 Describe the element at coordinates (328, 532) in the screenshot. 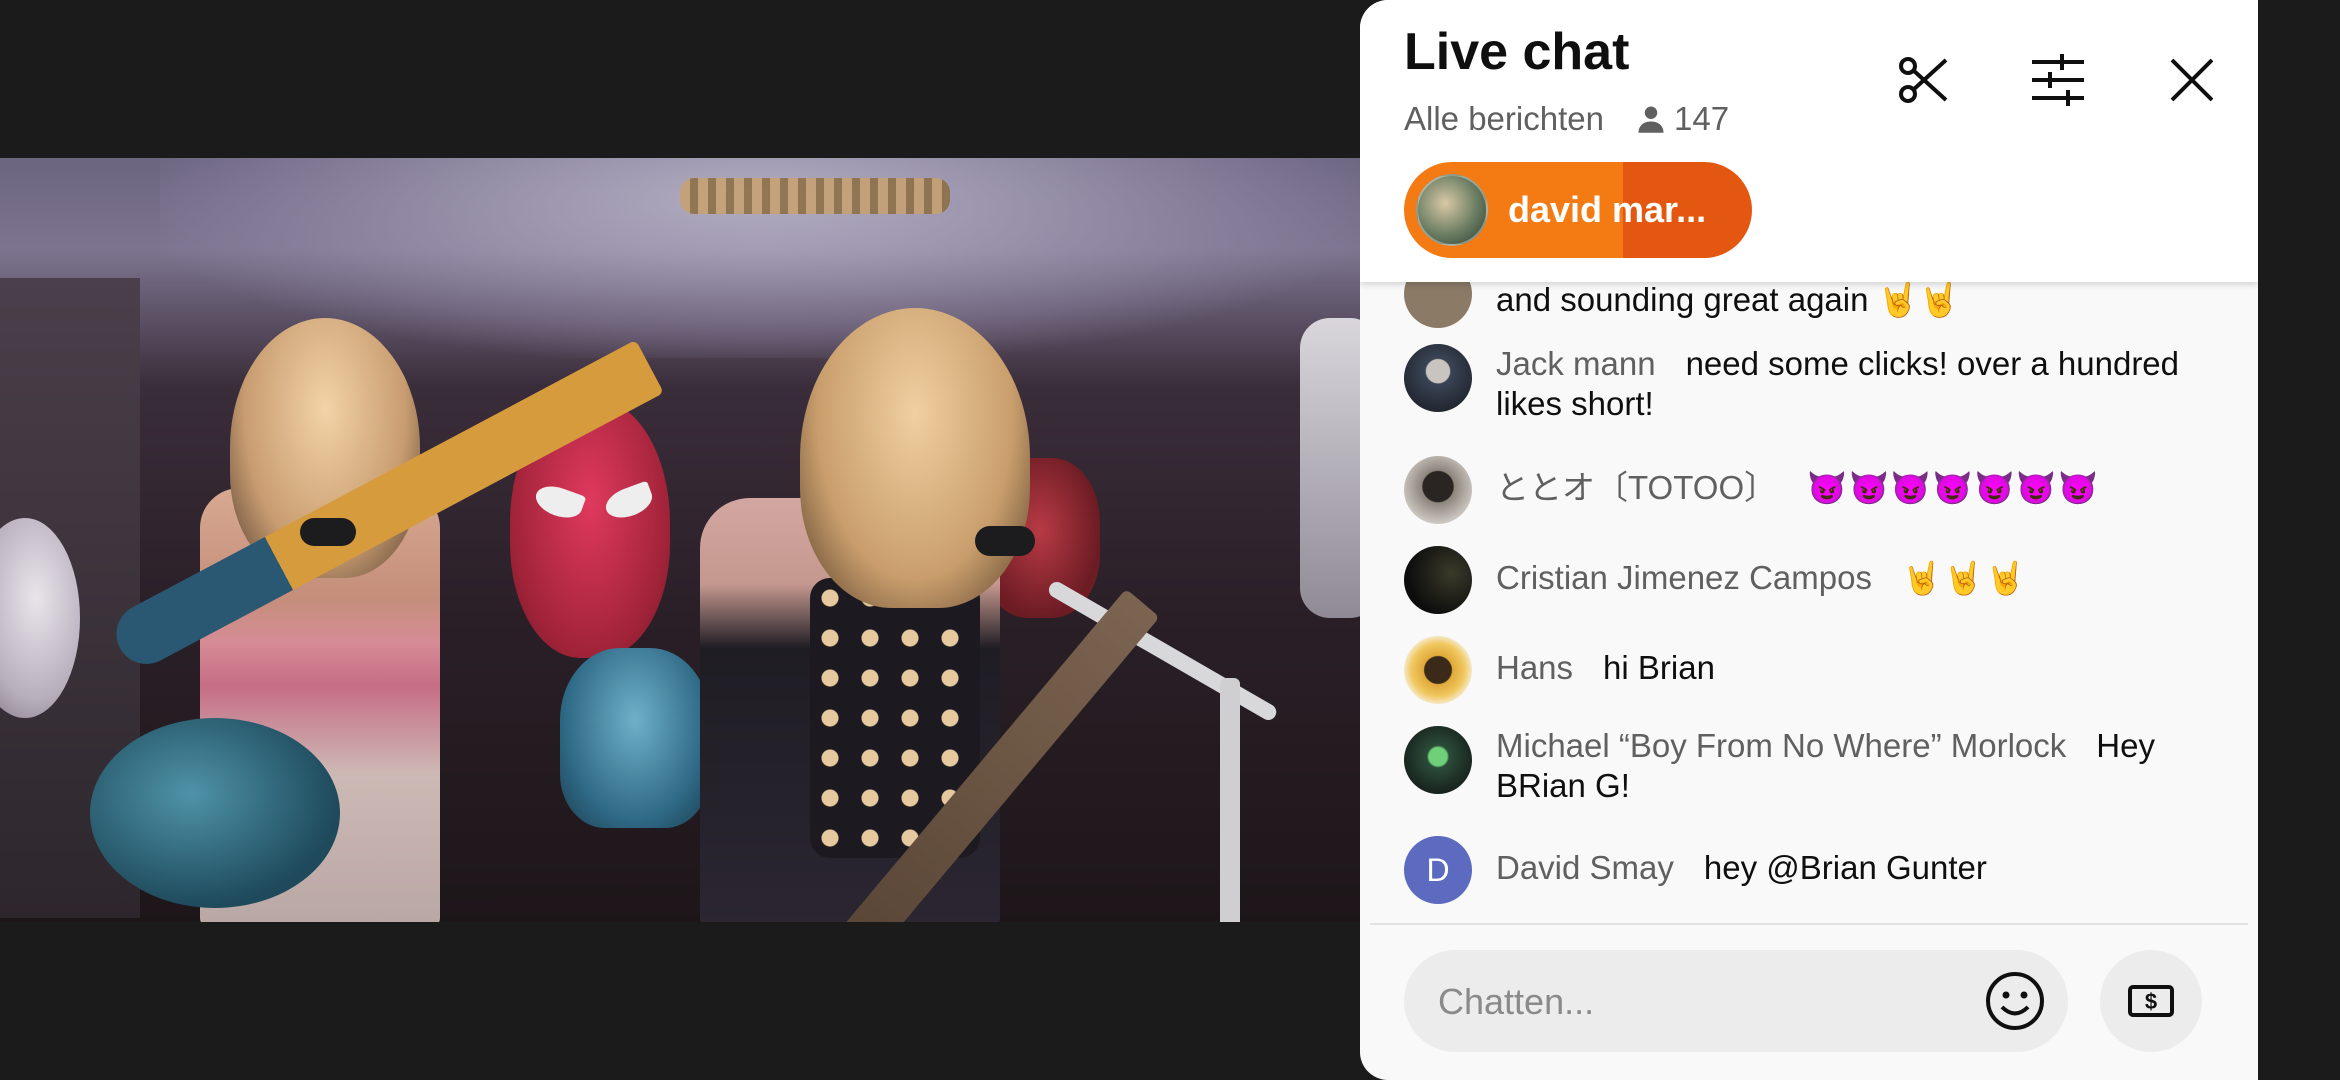

I see `microphone-left` at that location.